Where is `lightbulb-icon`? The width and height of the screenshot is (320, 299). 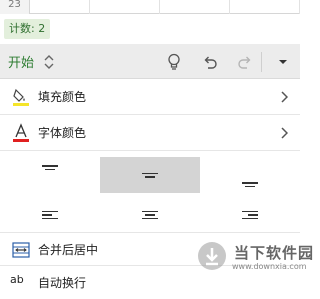 lightbulb-icon is located at coordinates (174, 62).